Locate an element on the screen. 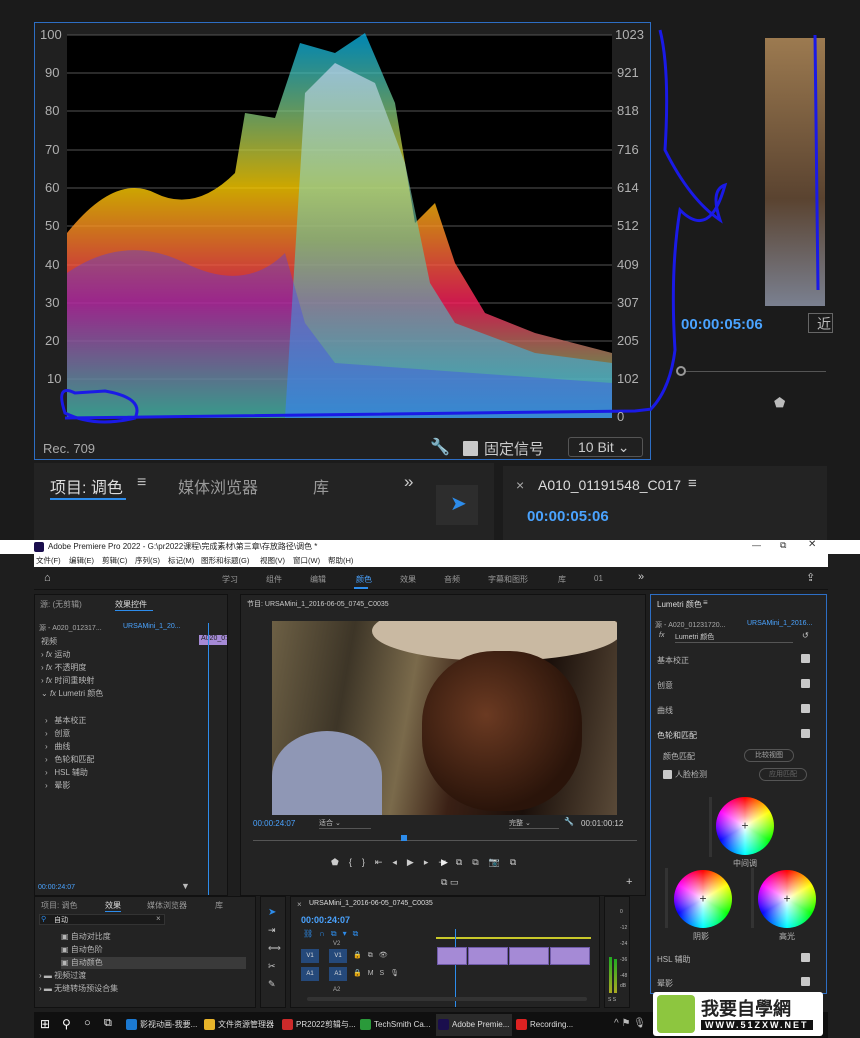 The image size is (860, 1038). work-area-bar is located at coordinates (513, 938).